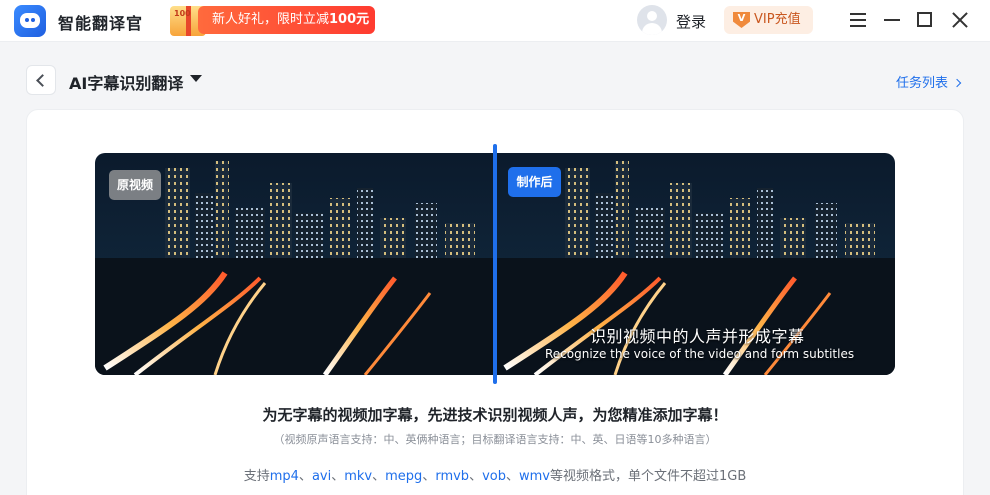  I want to click on promo-text-prefix: 新人好礼，限时立减, so click(271, 19).